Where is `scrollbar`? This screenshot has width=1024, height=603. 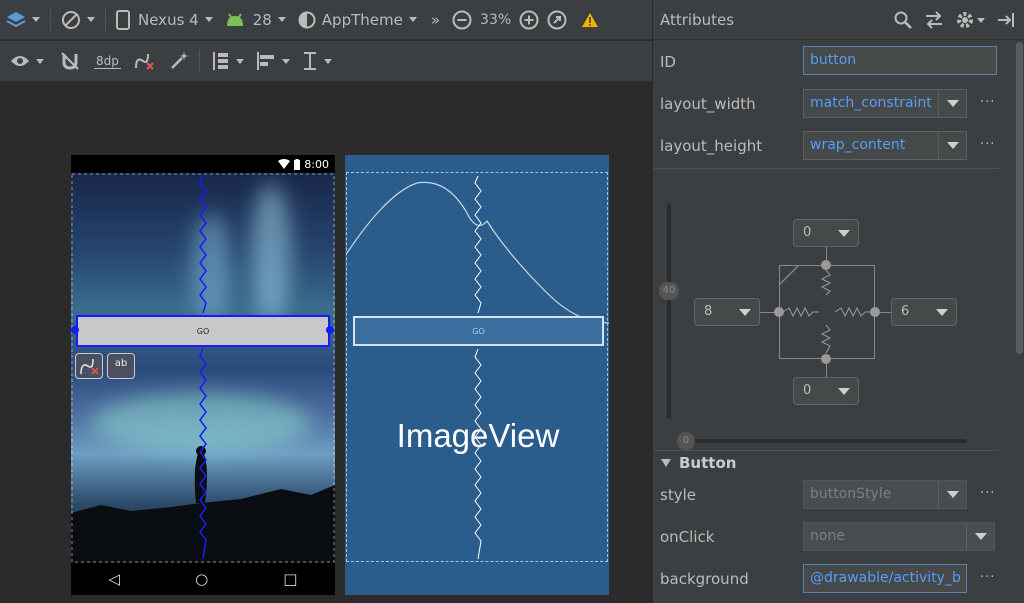
scrollbar is located at coordinates (1019, 321).